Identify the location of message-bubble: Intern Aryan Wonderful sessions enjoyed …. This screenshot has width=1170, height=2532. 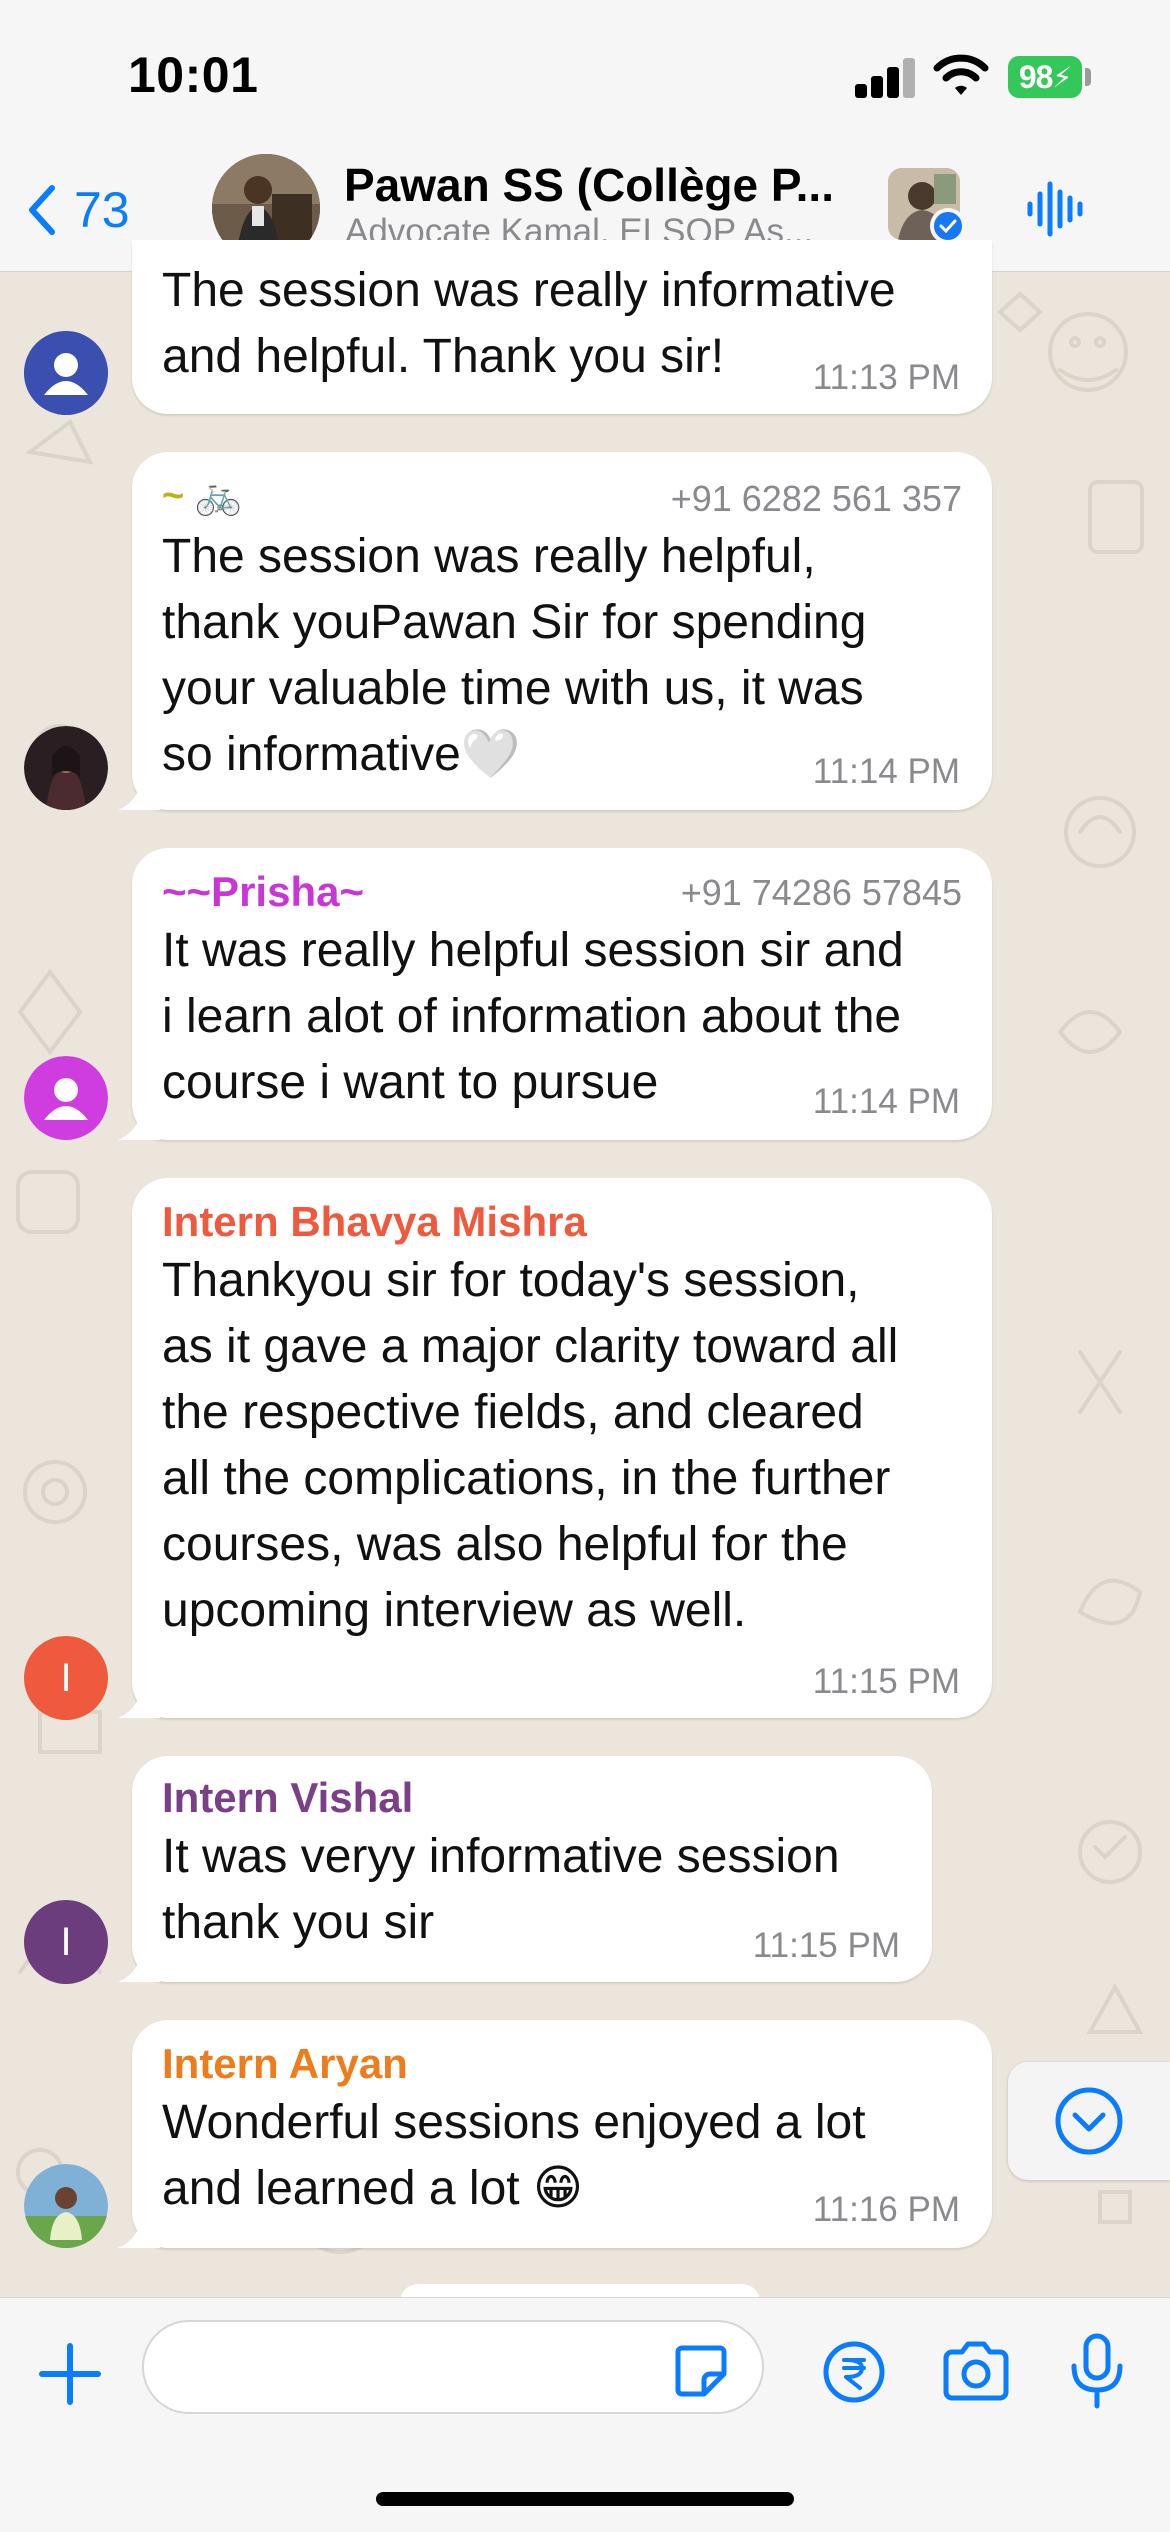
(555, 2134).